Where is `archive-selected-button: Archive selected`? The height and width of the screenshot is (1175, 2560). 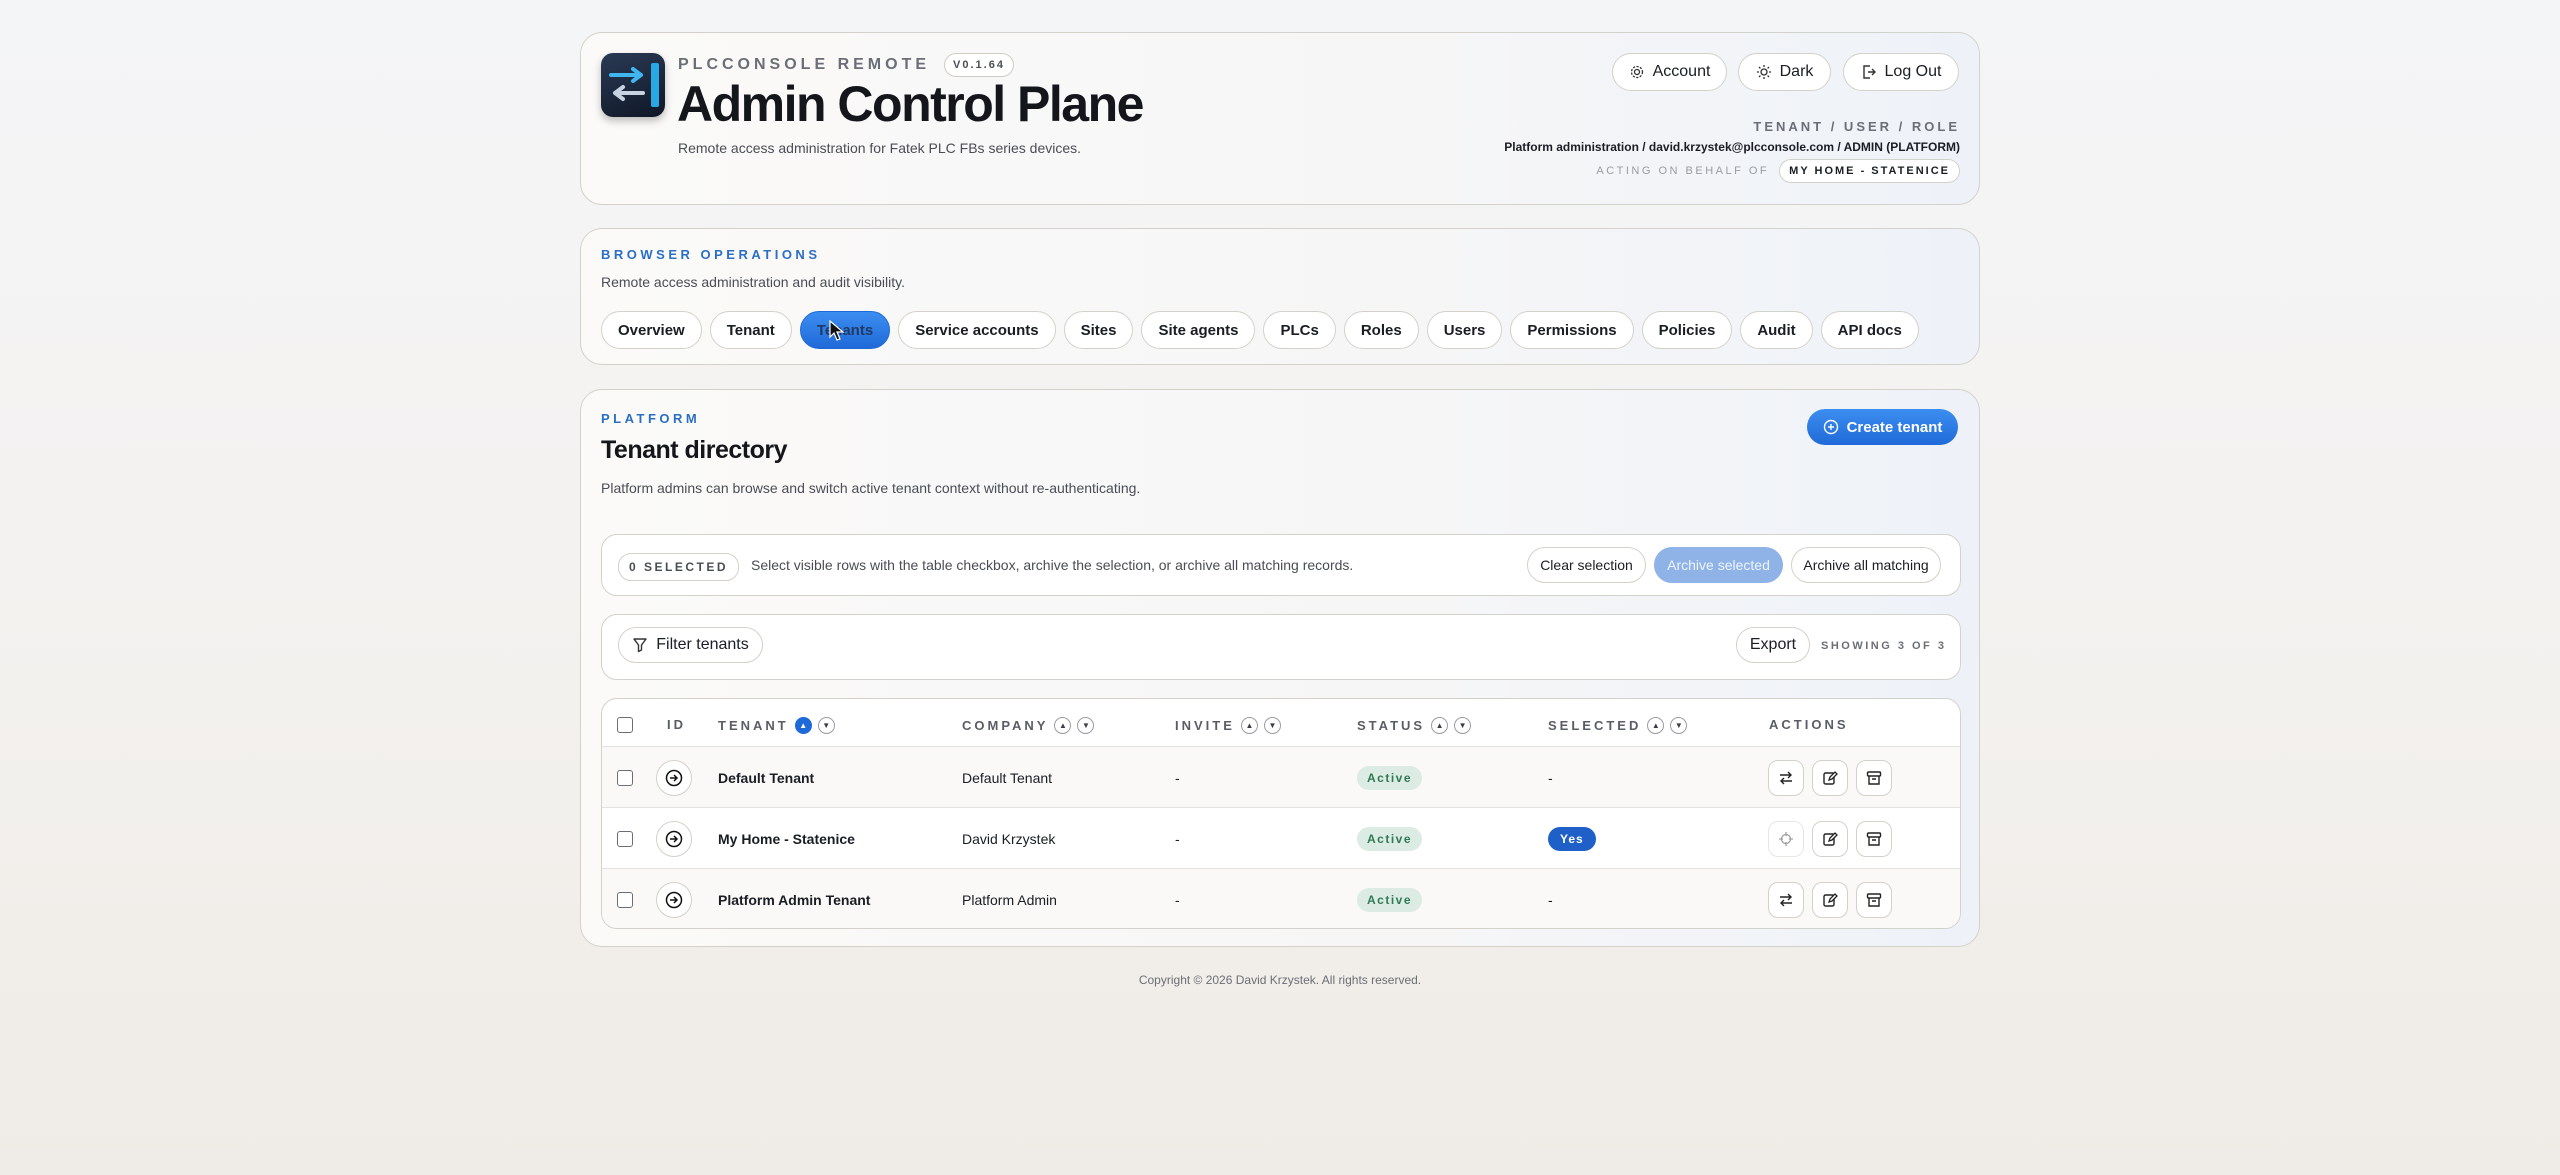
archive-selected-button: Archive selected is located at coordinates (1718, 565).